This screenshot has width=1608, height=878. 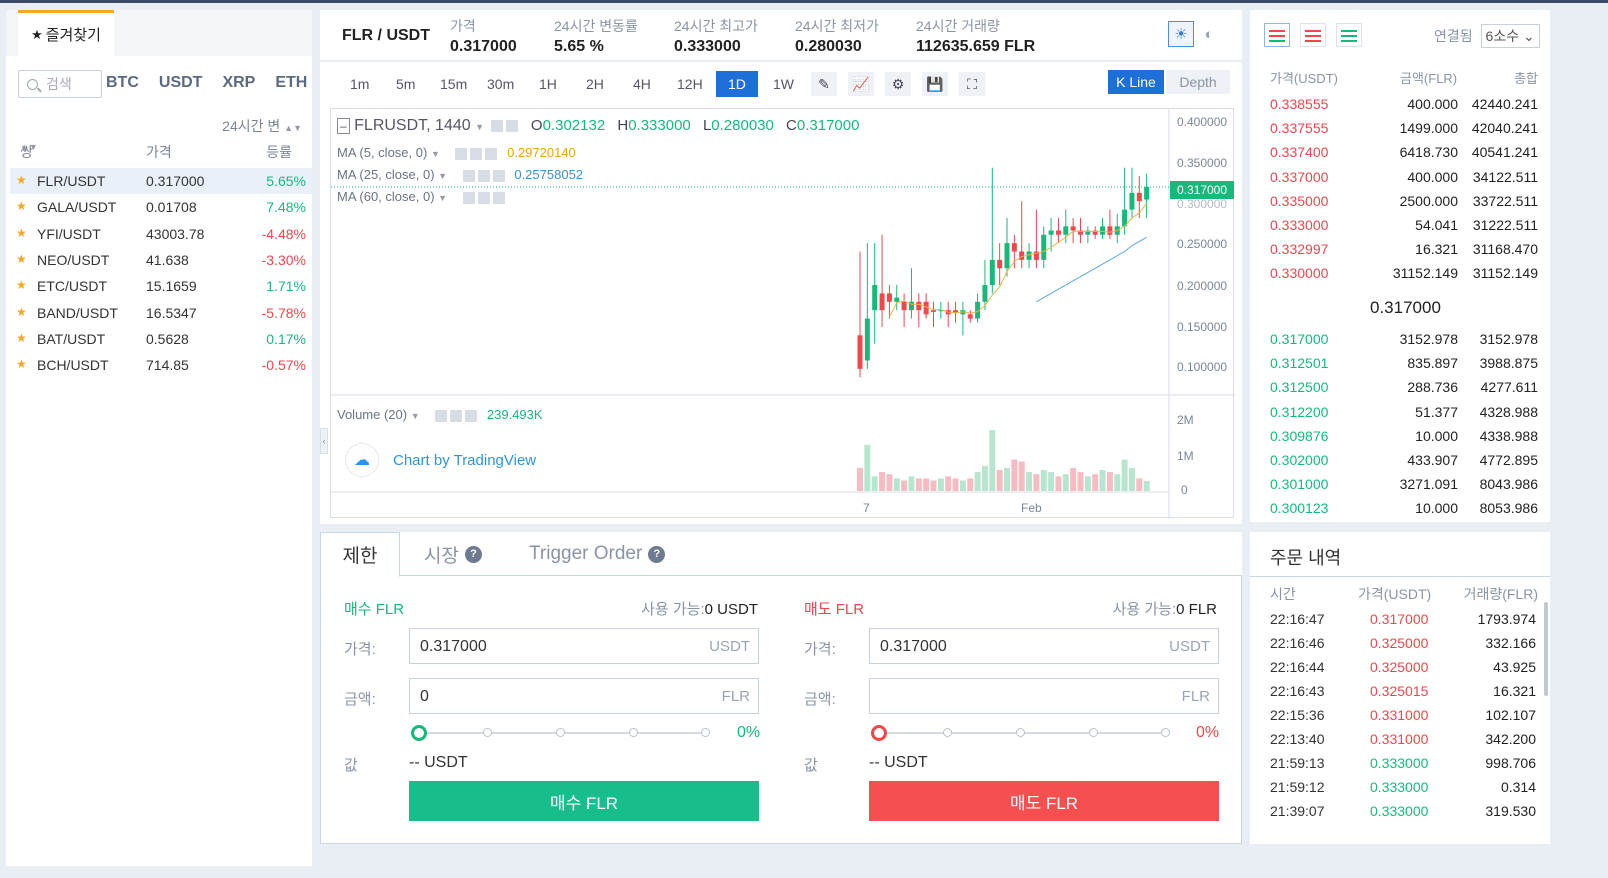 I want to click on coin-row: ★ BAND/USDT 16.5347 -5.78%, so click(x=161, y=313).